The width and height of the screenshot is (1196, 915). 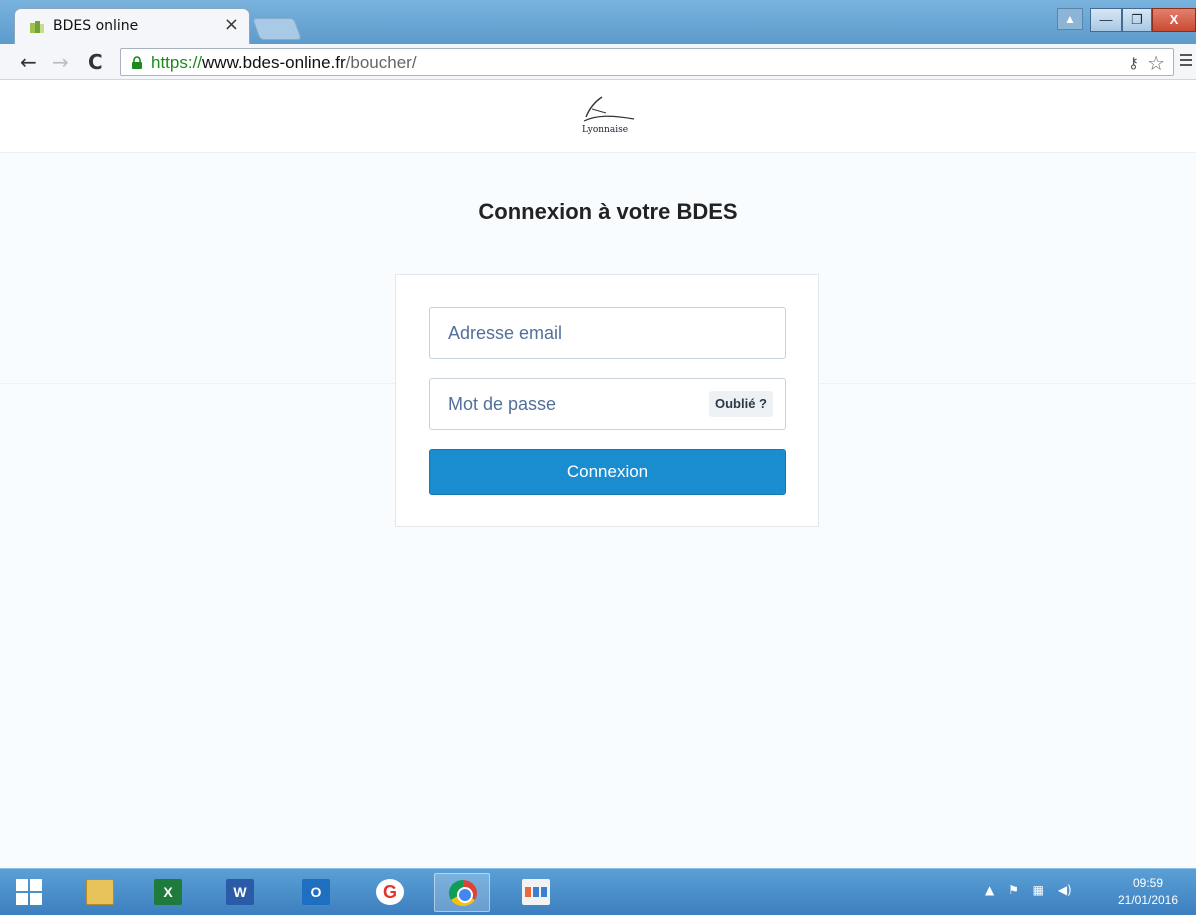 What do you see at coordinates (1148, 900) in the screenshot?
I see `clock-date: 21/01/2016` at bounding box center [1148, 900].